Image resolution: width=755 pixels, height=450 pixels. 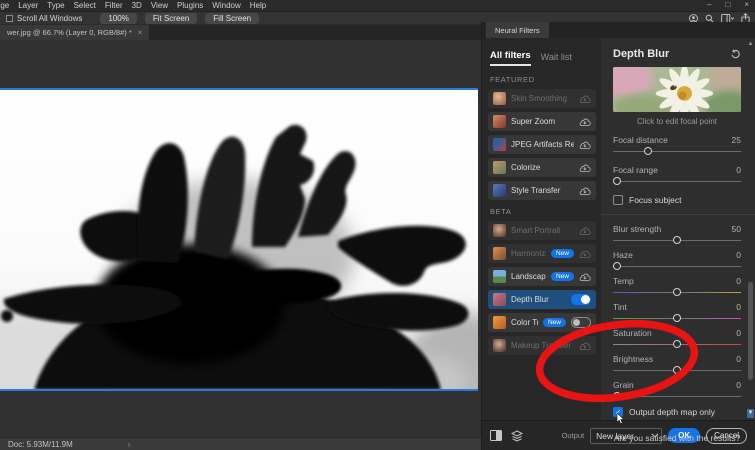 What do you see at coordinates (750, 413) in the screenshot?
I see `scroll-down-icon: ▼` at bounding box center [750, 413].